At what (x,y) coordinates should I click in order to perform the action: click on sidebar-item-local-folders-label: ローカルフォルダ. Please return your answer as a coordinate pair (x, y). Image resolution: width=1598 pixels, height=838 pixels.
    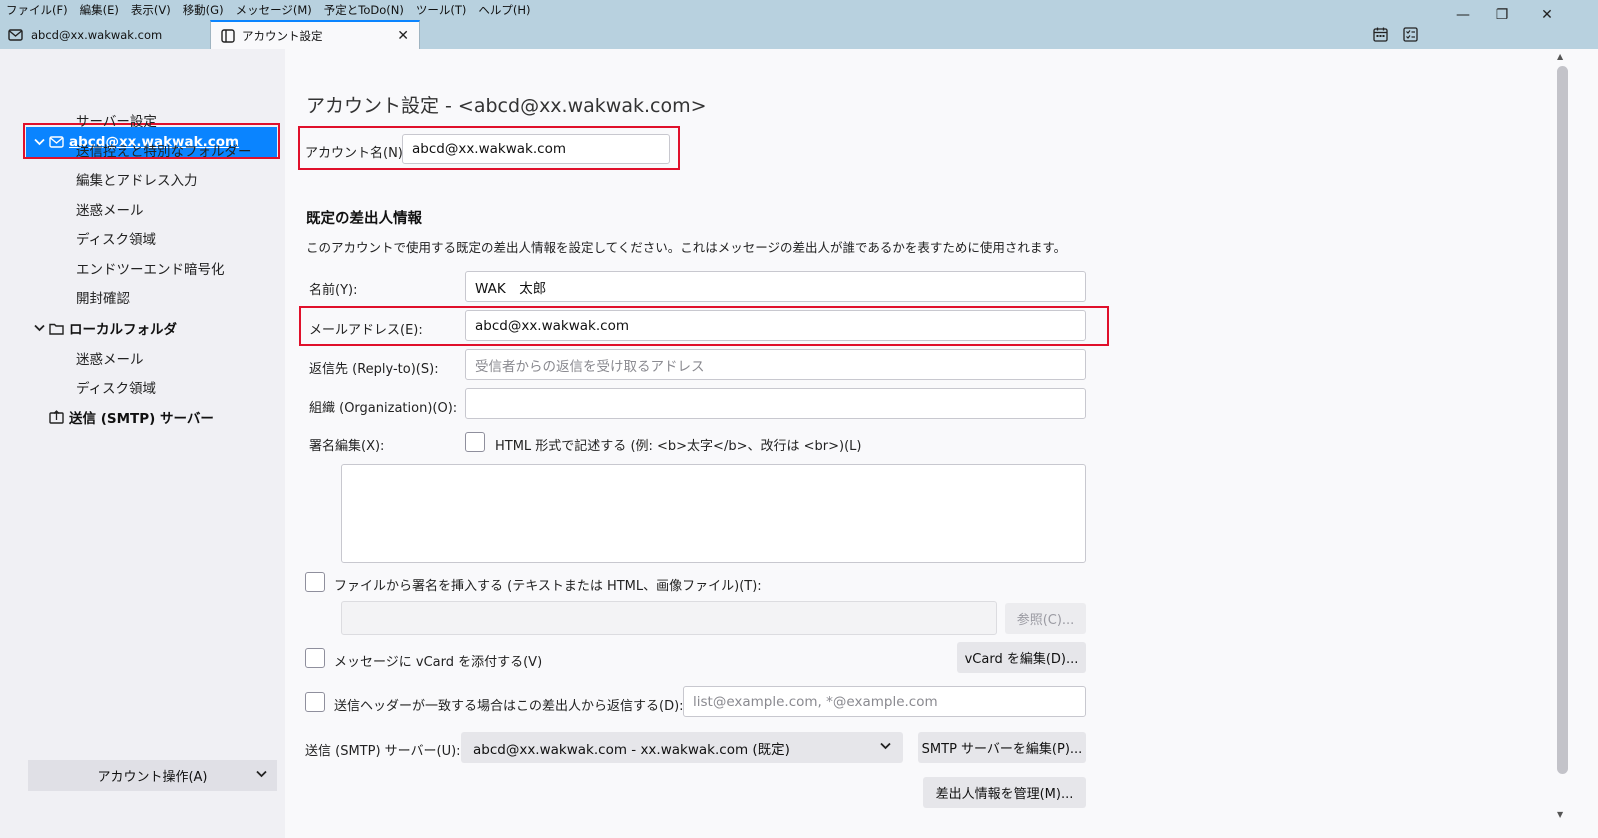
    Looking at the image, I should click on (123, 330).